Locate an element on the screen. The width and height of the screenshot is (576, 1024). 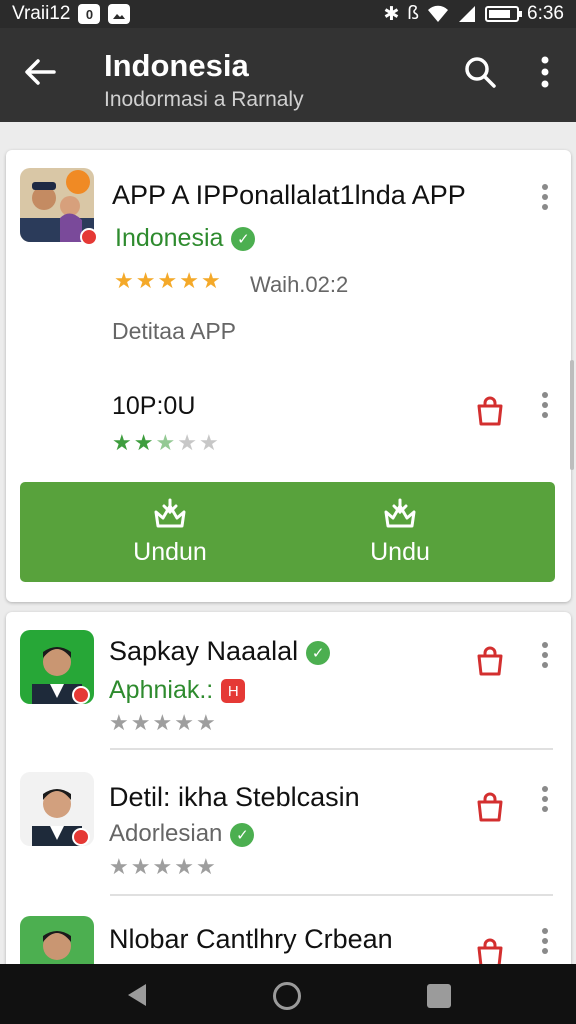
image-notification-icon is located at coordinates (119, 14).